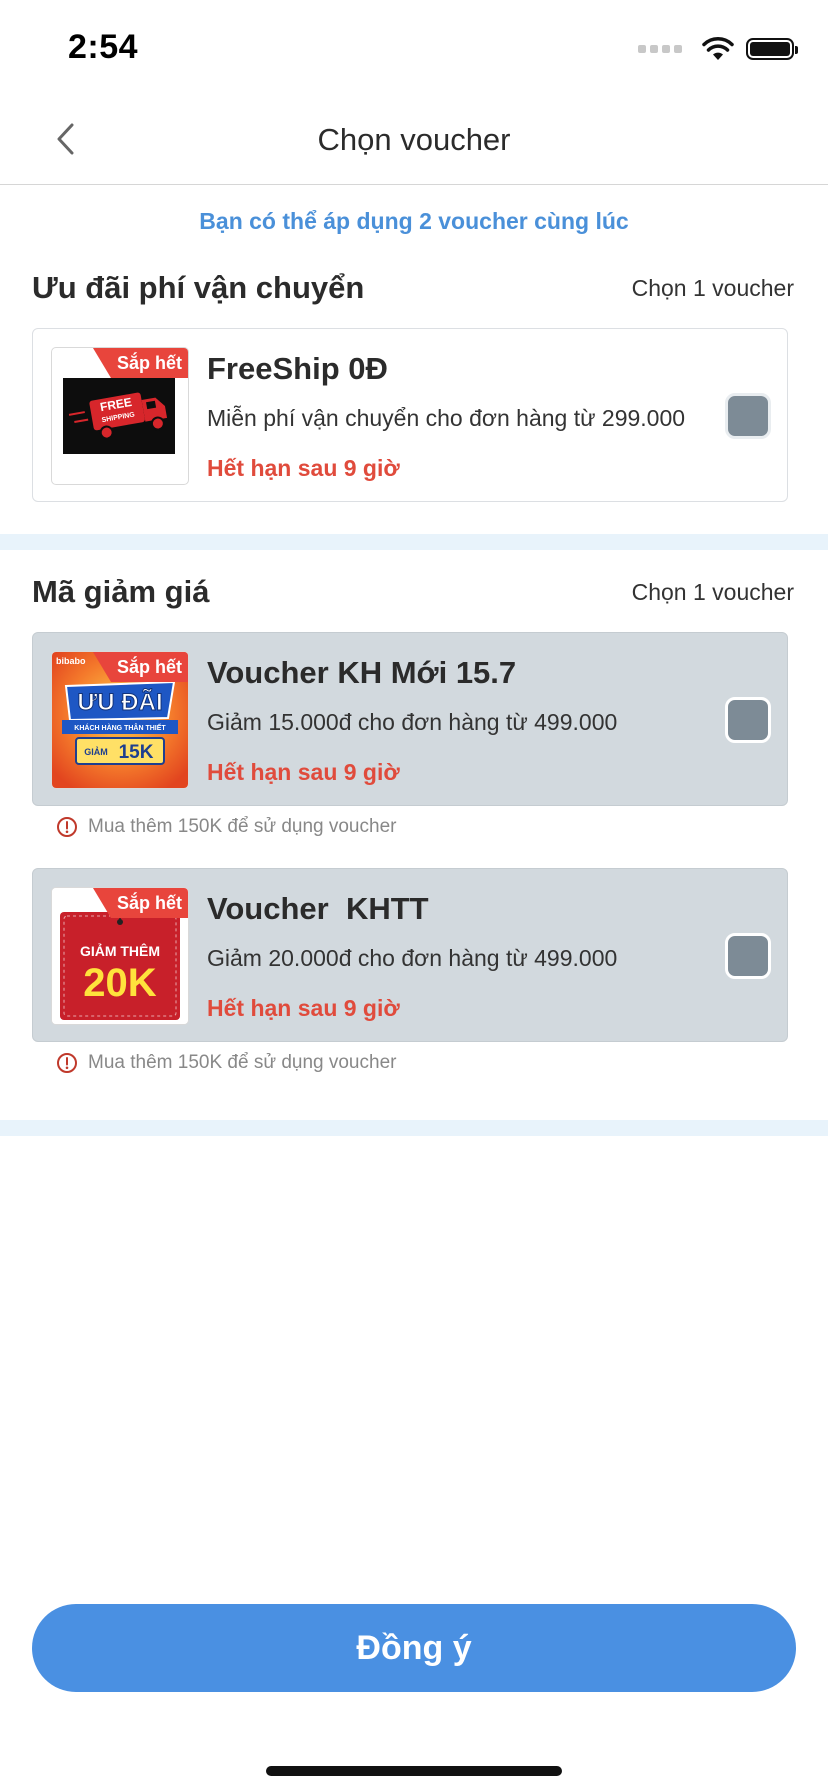 The image size is (828, 1792). I want to click on svg-text: GIẢM THÊM, so click(120, 950).